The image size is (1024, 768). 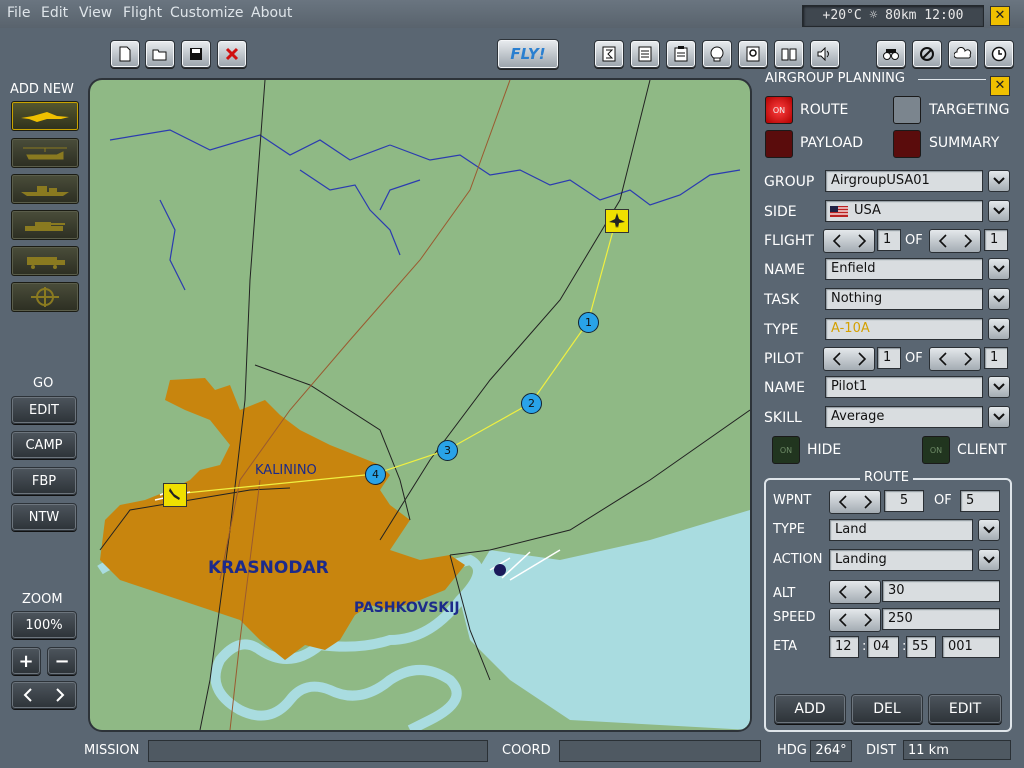 I want to click on wpnt-field: 5, so click(x=904, y=501).